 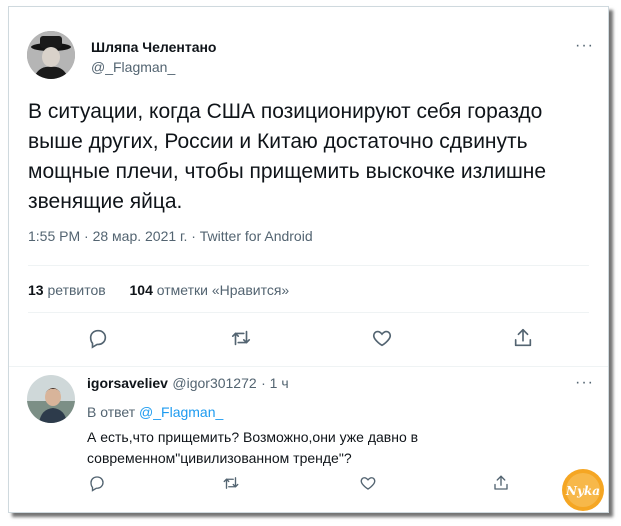 What do you see at coordinates (214, 383) in the screenshot?
I see `reply-author-handle: @igor301272` at bounding box center [214, 383].